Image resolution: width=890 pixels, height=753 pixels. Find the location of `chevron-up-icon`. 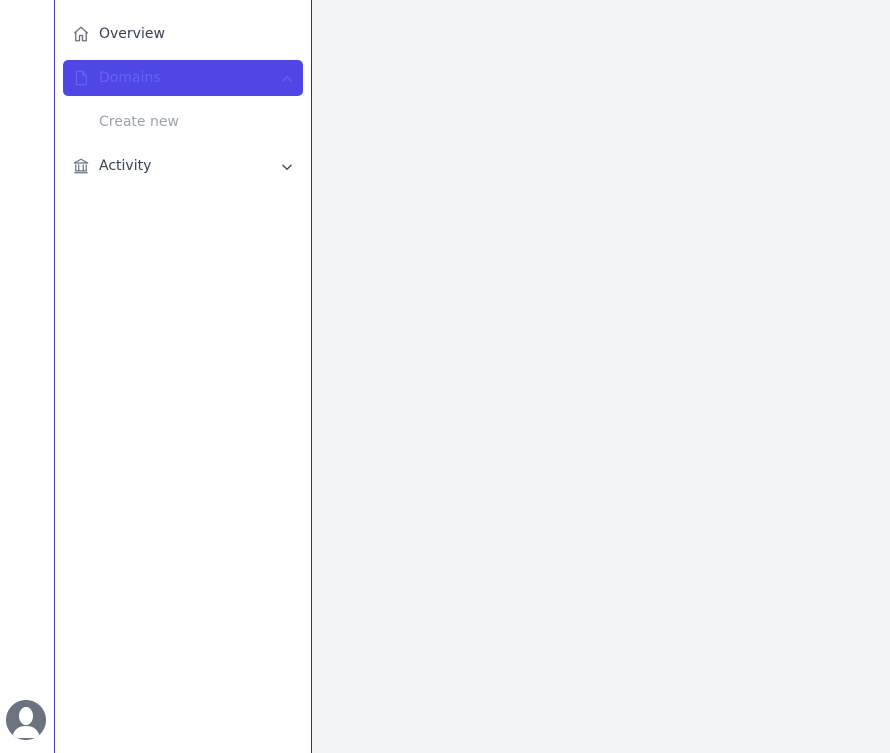

chevron-up-icon is located at coordinates (287, 78).